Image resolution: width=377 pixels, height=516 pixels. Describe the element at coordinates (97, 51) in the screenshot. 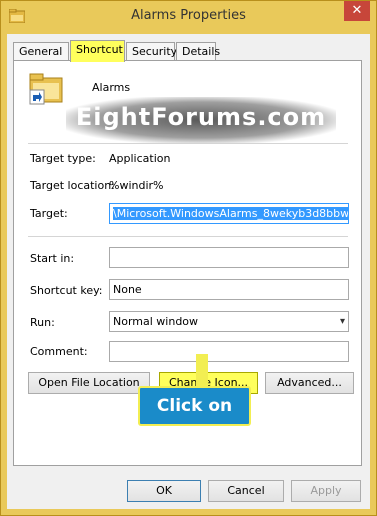

I see `tab-shortcut: Shortcut` at that location.